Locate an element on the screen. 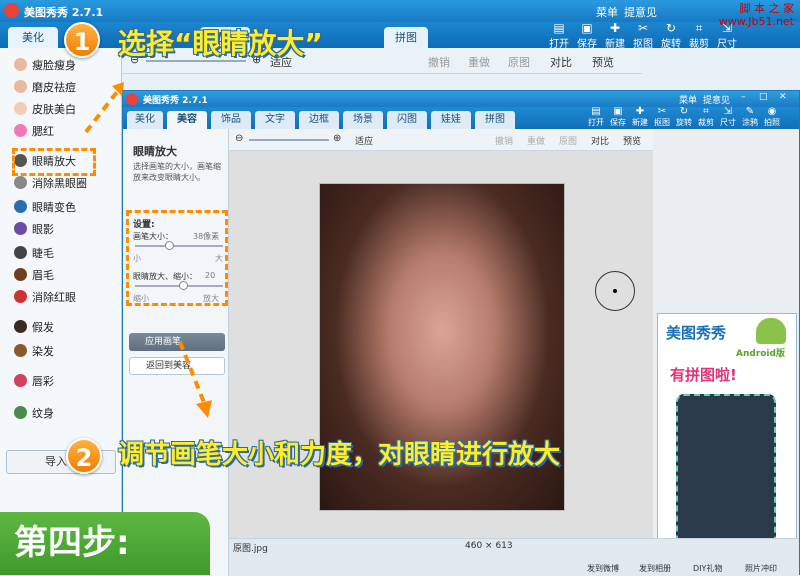 This screenshot has width=800, height=576. outer-tab-beautify: 美化 is located at coordinates (33, 37).